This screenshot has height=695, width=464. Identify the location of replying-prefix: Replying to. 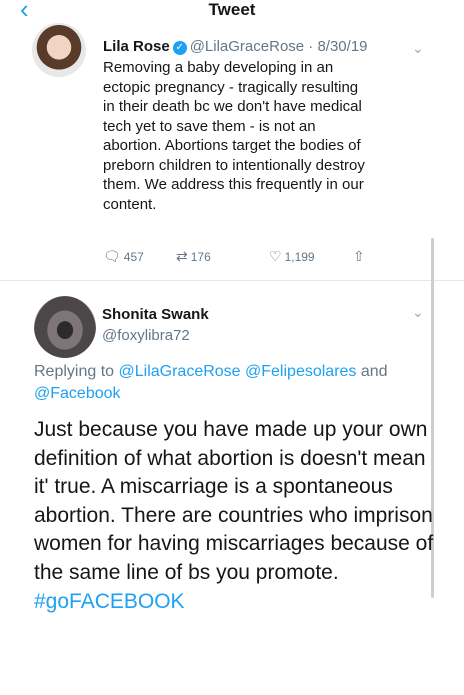
(74, 371).